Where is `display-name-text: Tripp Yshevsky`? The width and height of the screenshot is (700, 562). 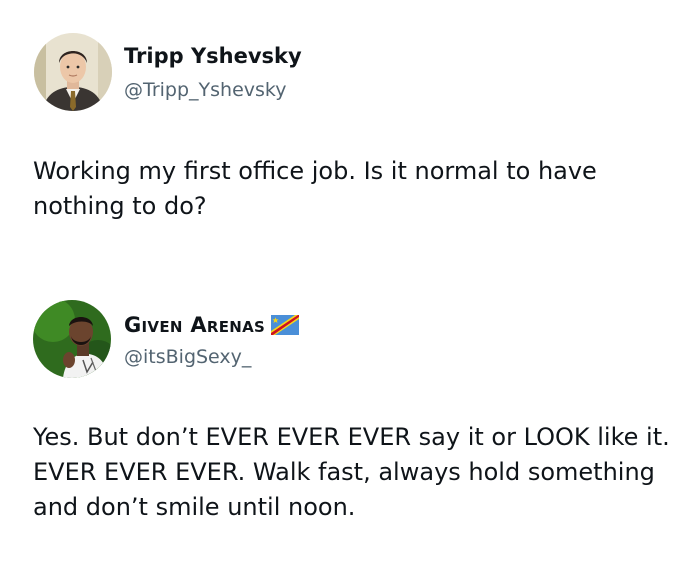
display-name-text: Tripp Yshevsky is located at coordinates (213, 56).